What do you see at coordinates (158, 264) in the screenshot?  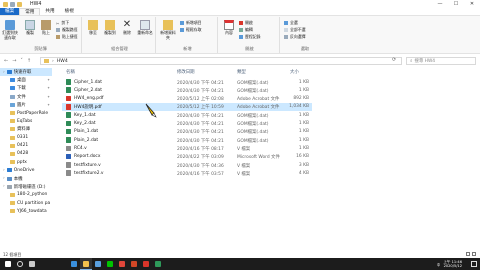 I see `taskbar-app-green-button` at bounding box center [158, 264].